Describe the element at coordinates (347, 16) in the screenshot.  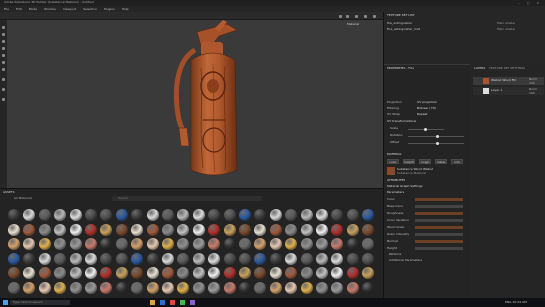
I see `grid-icon` at that location.